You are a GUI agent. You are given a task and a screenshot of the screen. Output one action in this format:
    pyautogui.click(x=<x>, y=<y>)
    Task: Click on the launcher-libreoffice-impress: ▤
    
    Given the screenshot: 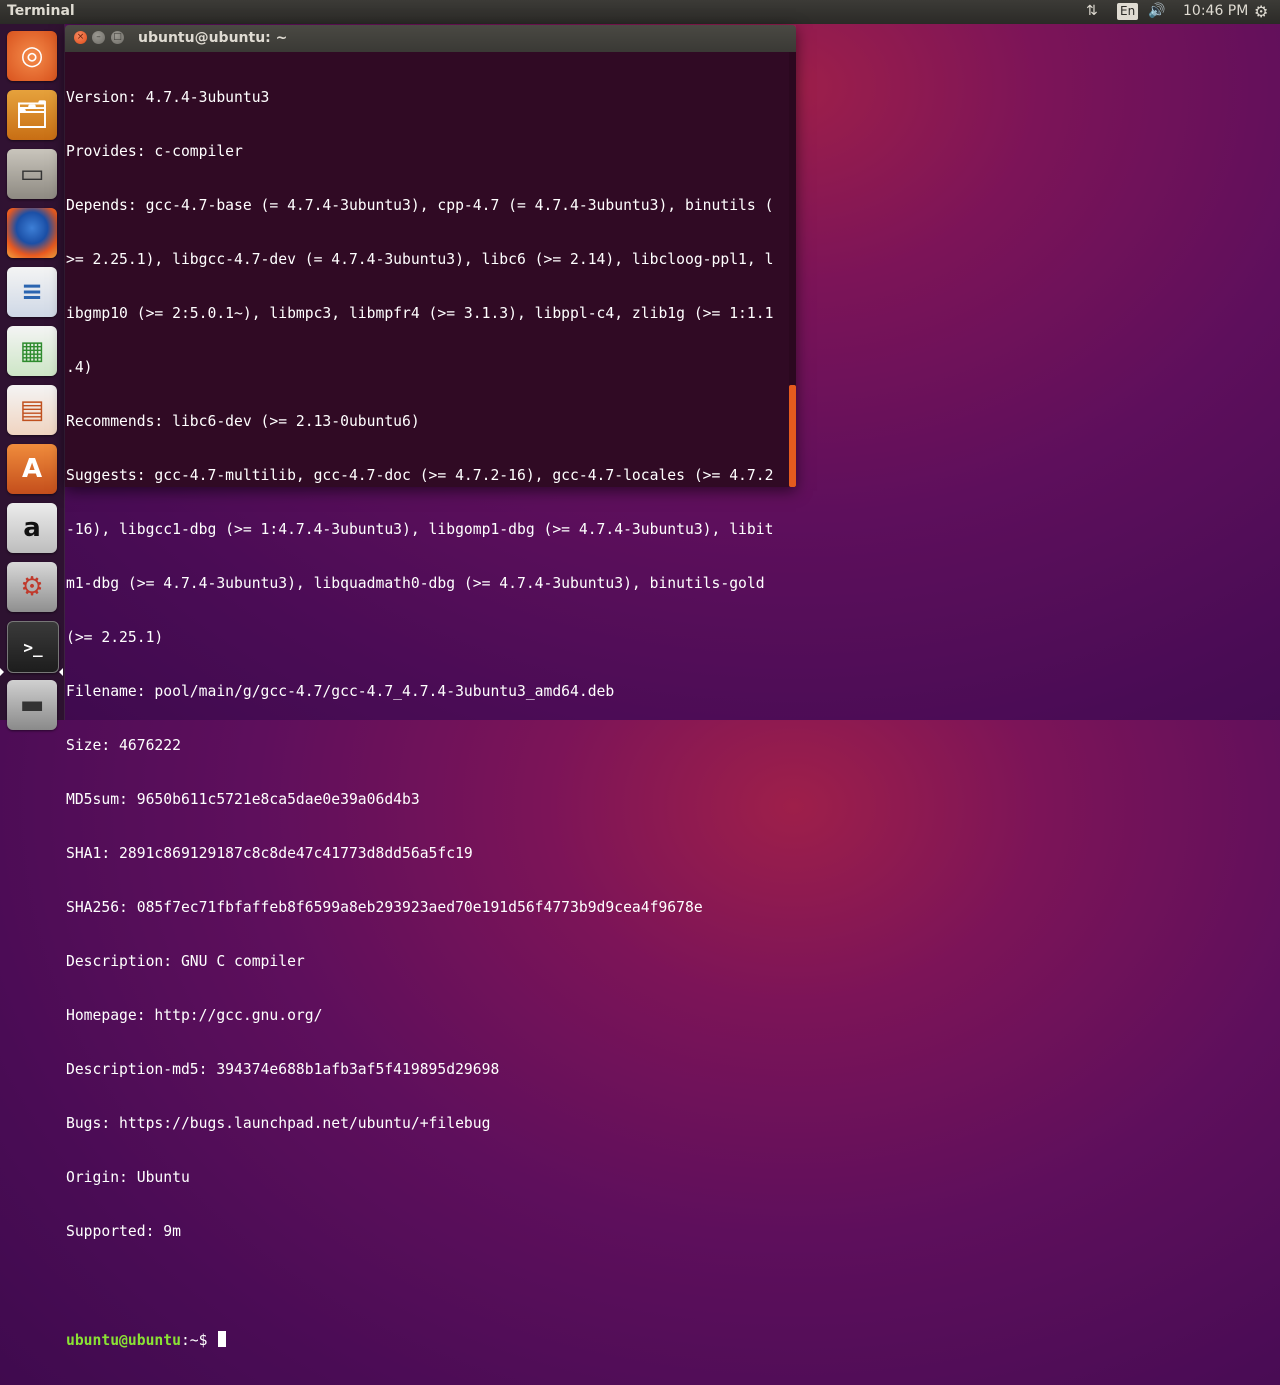 What is the action you would take?
    pyautogui.click(x=32, y=410)
    